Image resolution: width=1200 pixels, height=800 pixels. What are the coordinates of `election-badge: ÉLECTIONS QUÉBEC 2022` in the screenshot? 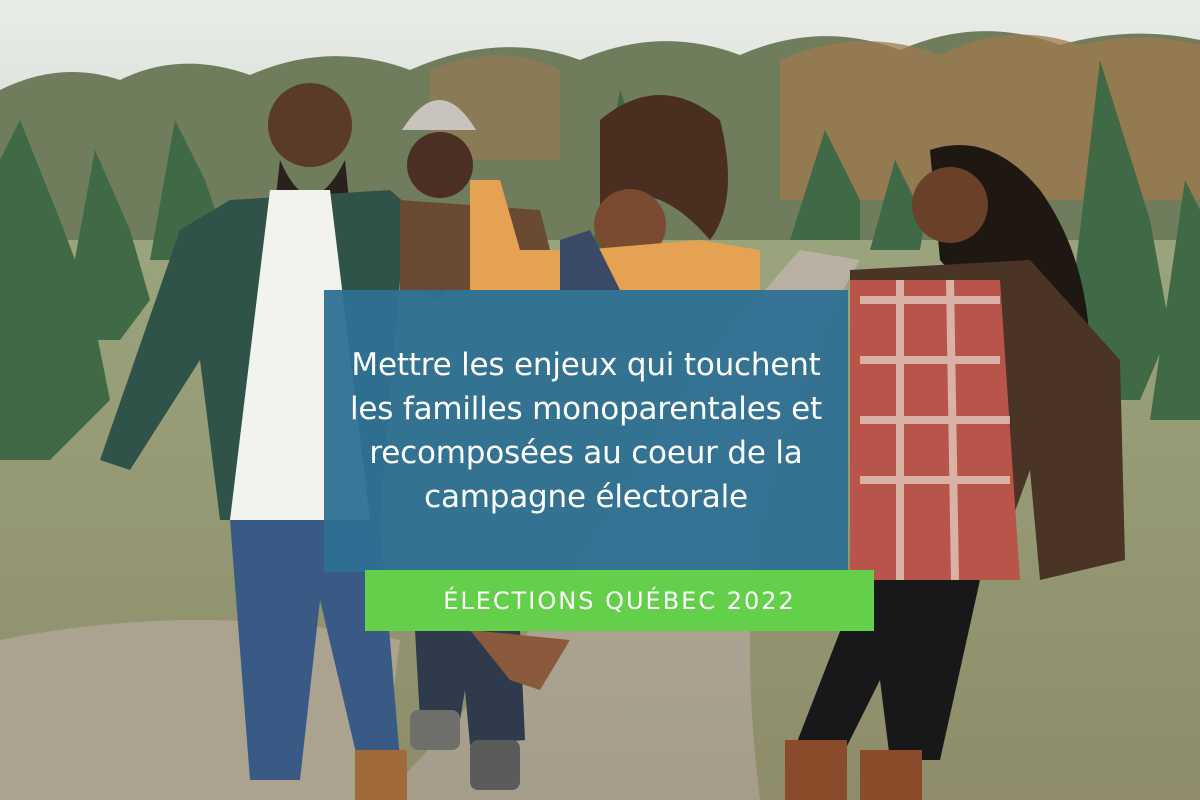 It's located at (619, 600).